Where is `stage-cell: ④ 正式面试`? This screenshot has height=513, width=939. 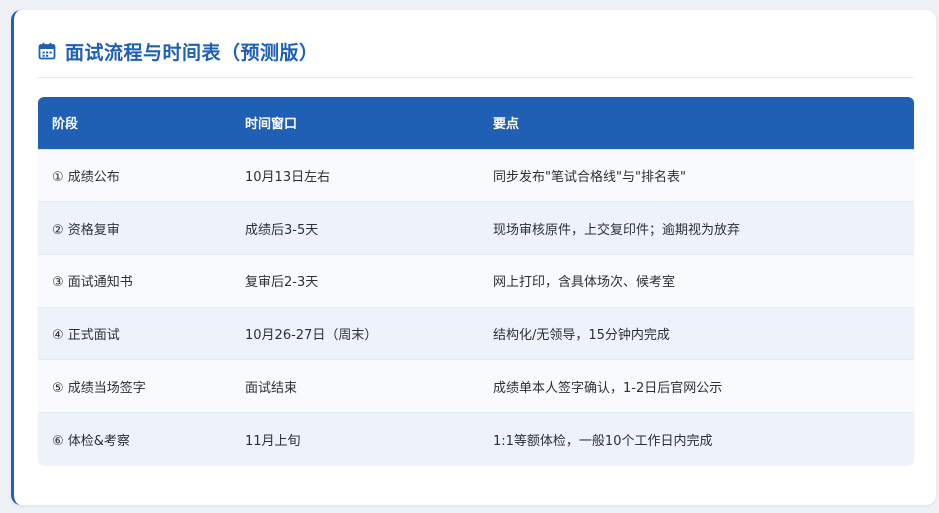 stage-cell: ④ 正式面试 is located at coordinates (86, 335).